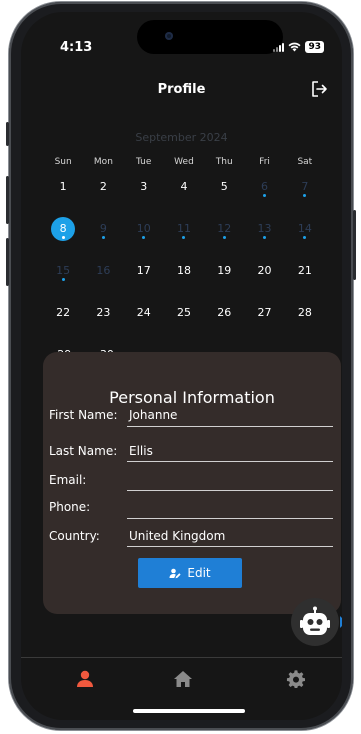 This screenshot has width=361, height=734. What do you see at coordinates (305, 229) in the screenshot?
I see `calendar-day: 14` at bounding box center [305, 229].